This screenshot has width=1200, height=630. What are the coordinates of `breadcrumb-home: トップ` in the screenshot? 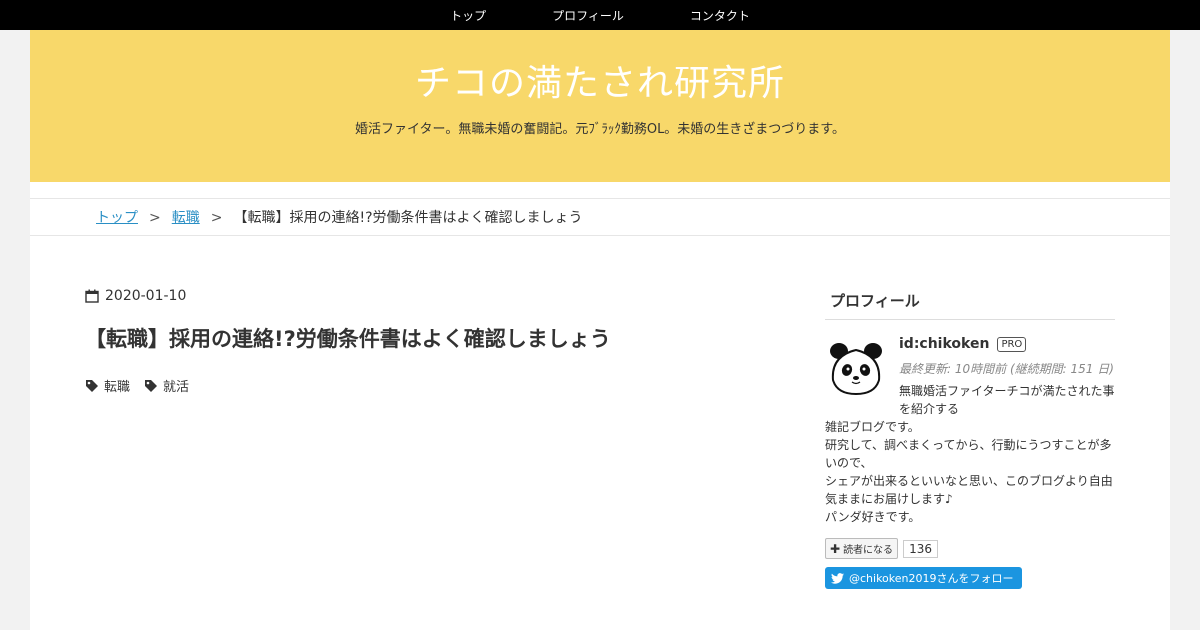 It's located at (117, 218).